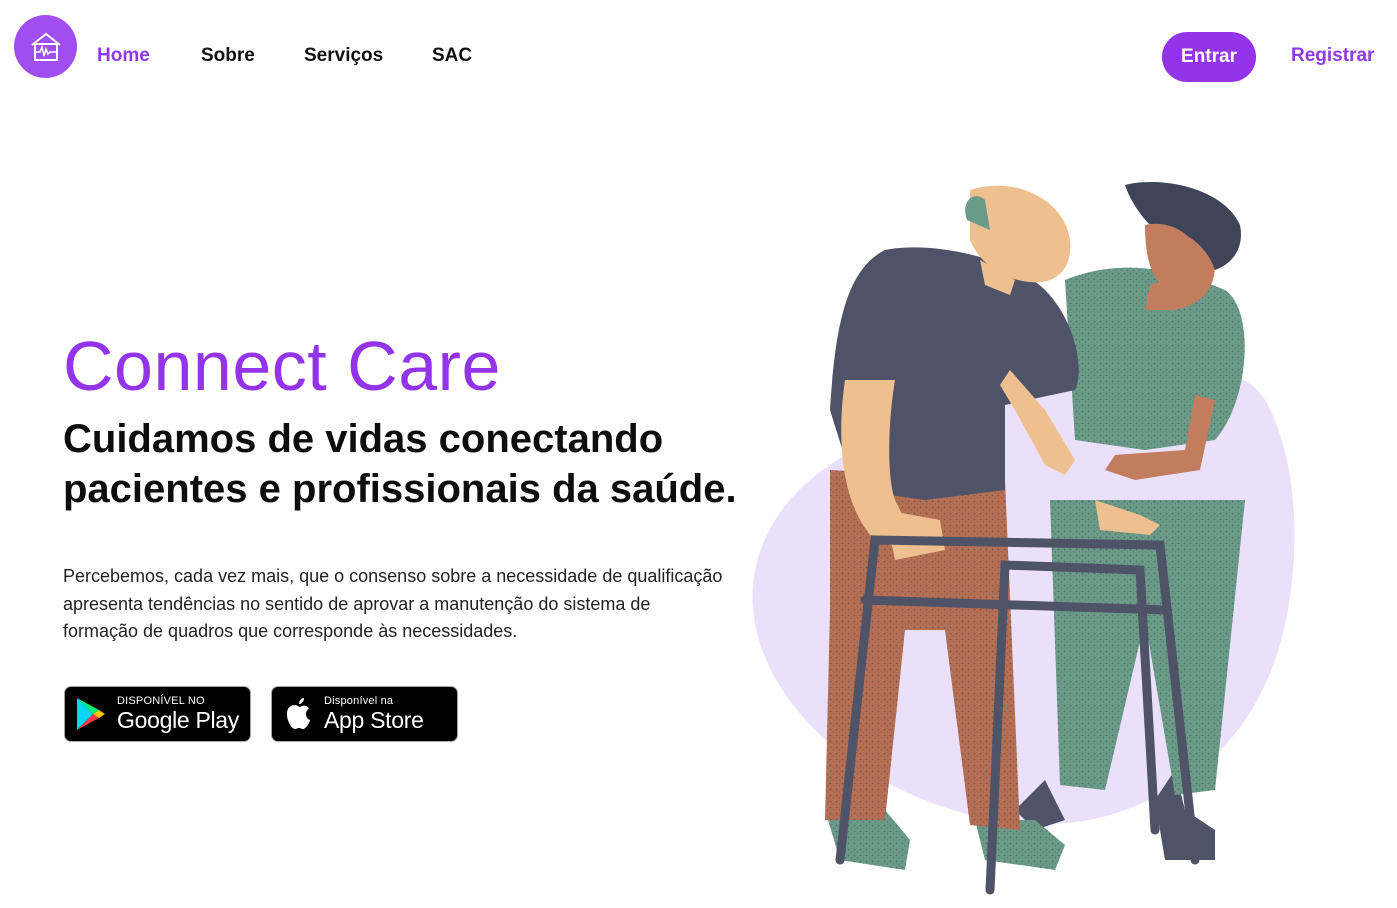 The image size is (1397, 908). I want to click on google-play-small-label: DISPONÍVEL NO, so click(161, 701).